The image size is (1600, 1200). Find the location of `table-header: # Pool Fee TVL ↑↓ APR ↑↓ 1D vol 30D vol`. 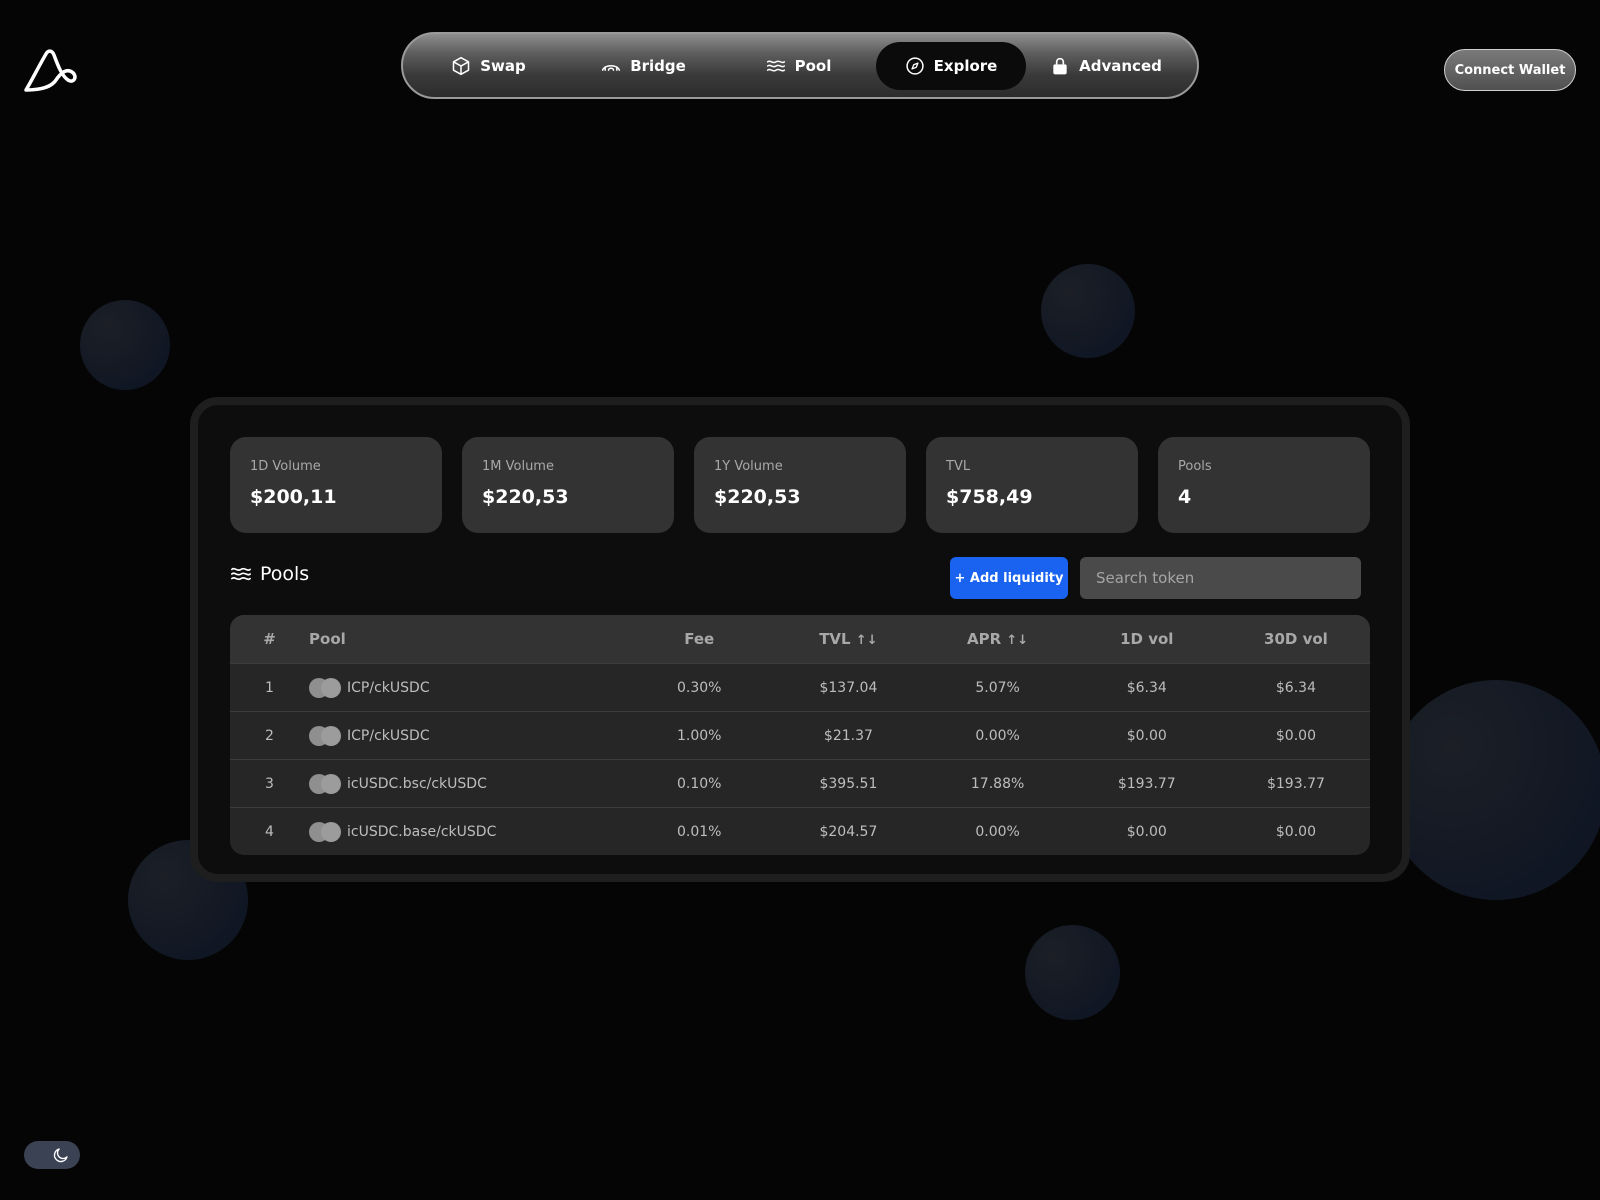

table-header: # Pool Fee TVL ↑↓ APR ↑↓ 1D vol 30D vol is located at coordinates (800, 639).